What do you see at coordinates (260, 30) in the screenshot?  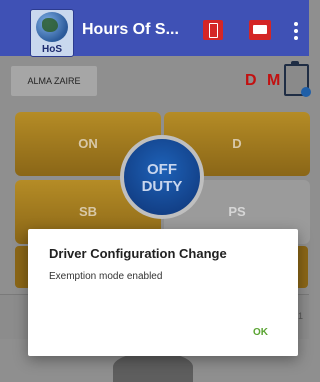 I see `truck-icon` at bounding box center [260, 30].